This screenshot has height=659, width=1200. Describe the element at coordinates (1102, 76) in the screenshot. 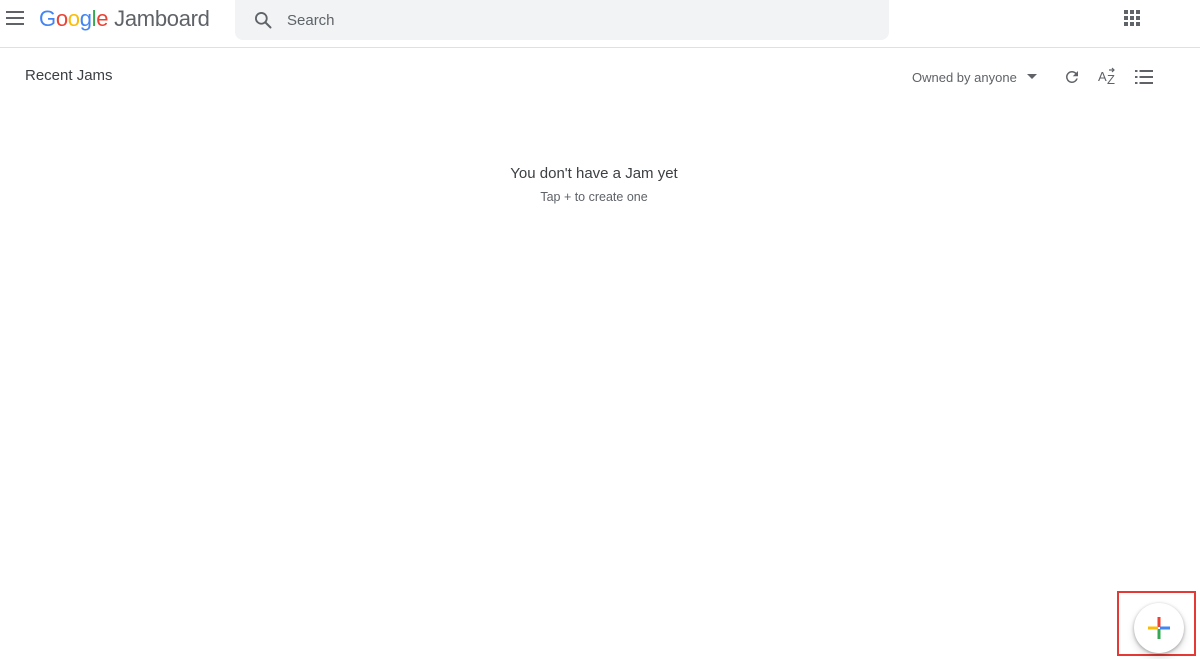

I see `svg-text: A` at that location.